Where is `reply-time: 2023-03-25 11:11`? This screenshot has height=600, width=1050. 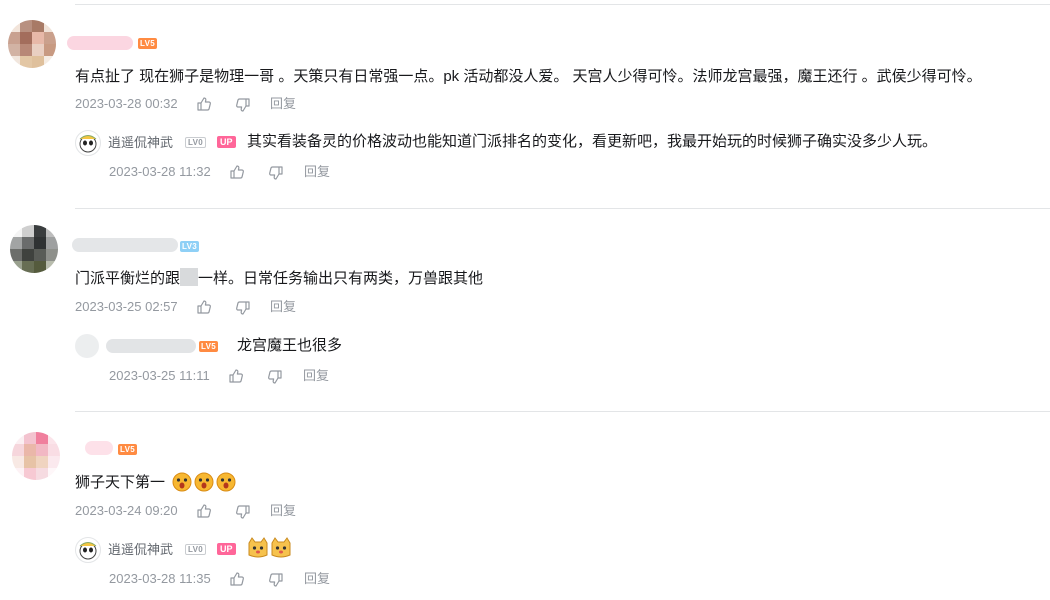
reply-time: 2023-03-25 11:11 is located at coordinates (159, 375).